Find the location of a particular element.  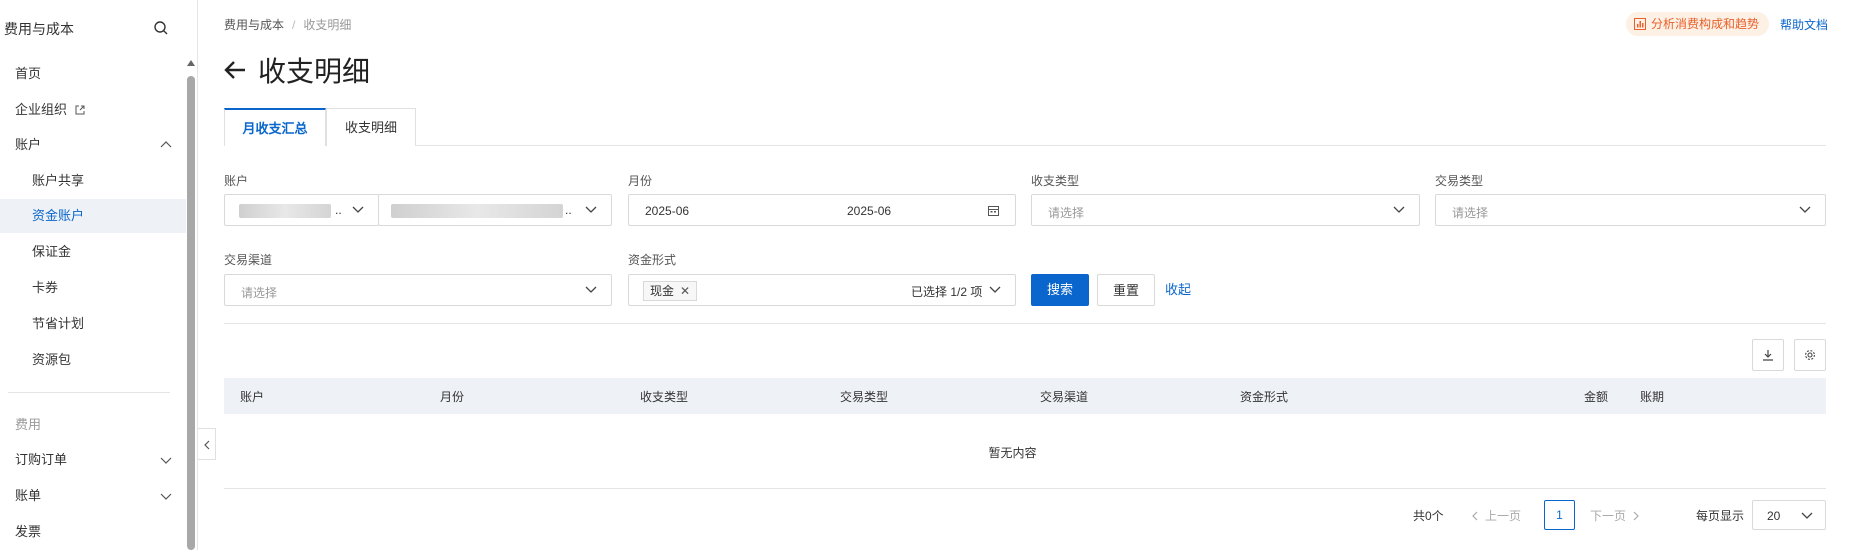

fund-tag-label: 现金 is located at coordinates (662, 291).